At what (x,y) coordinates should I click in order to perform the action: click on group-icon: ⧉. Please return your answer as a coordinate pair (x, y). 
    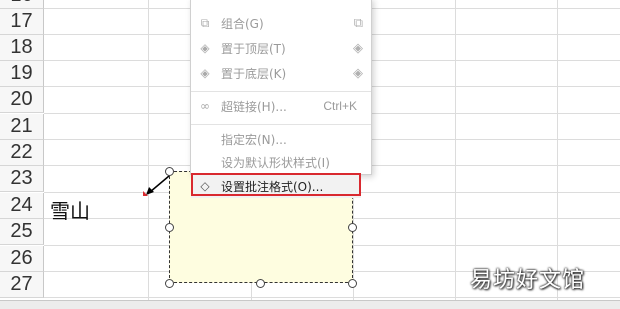
    Looking at the image, I should click on (205, 22).